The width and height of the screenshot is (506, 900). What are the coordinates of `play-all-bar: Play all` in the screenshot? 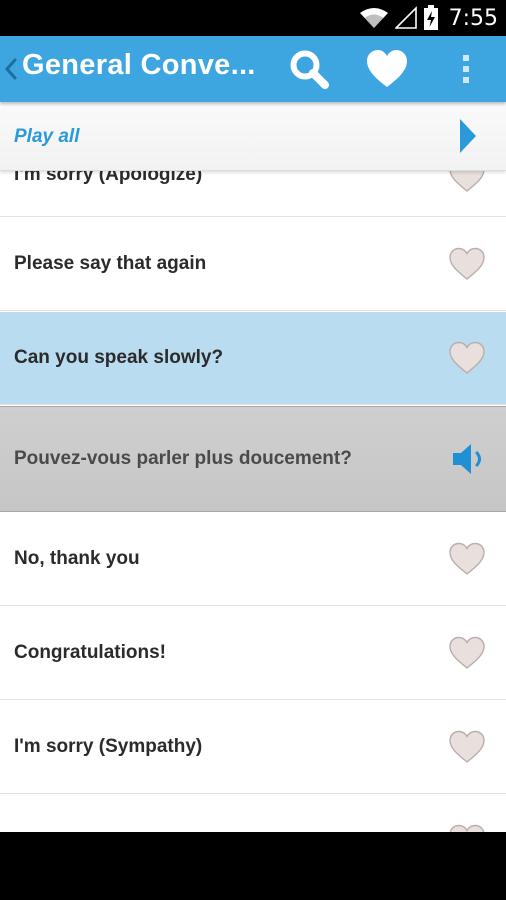 It's located at (253, 136).